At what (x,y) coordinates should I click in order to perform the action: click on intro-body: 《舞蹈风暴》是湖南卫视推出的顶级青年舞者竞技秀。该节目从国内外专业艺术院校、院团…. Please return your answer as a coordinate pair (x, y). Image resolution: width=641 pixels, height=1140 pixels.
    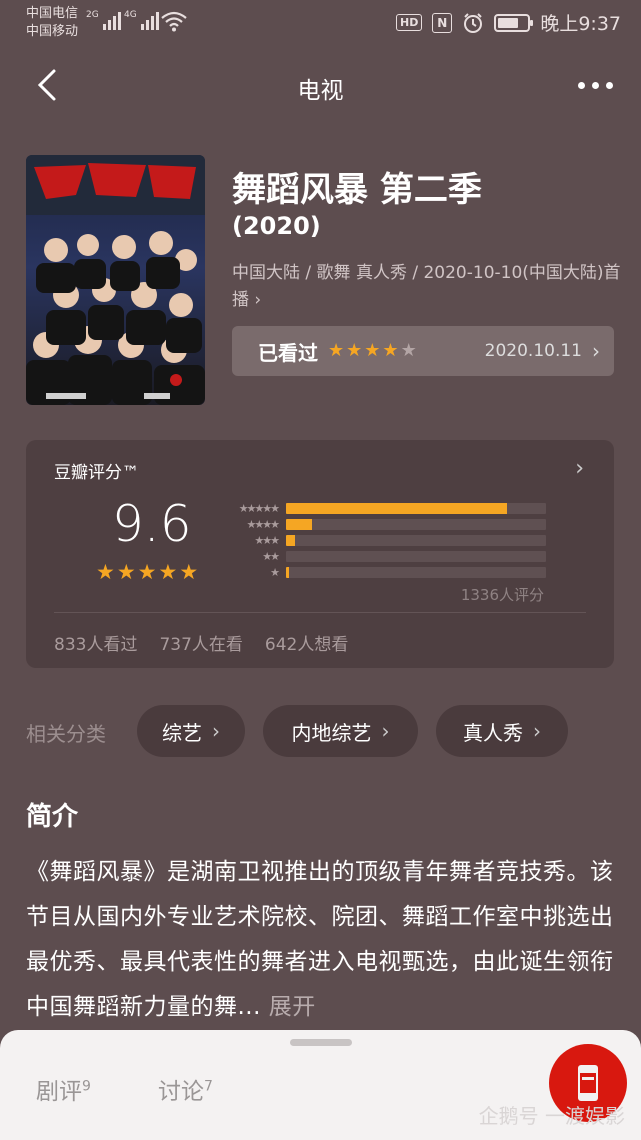
    Looking at the image, I should click on (326, 940).